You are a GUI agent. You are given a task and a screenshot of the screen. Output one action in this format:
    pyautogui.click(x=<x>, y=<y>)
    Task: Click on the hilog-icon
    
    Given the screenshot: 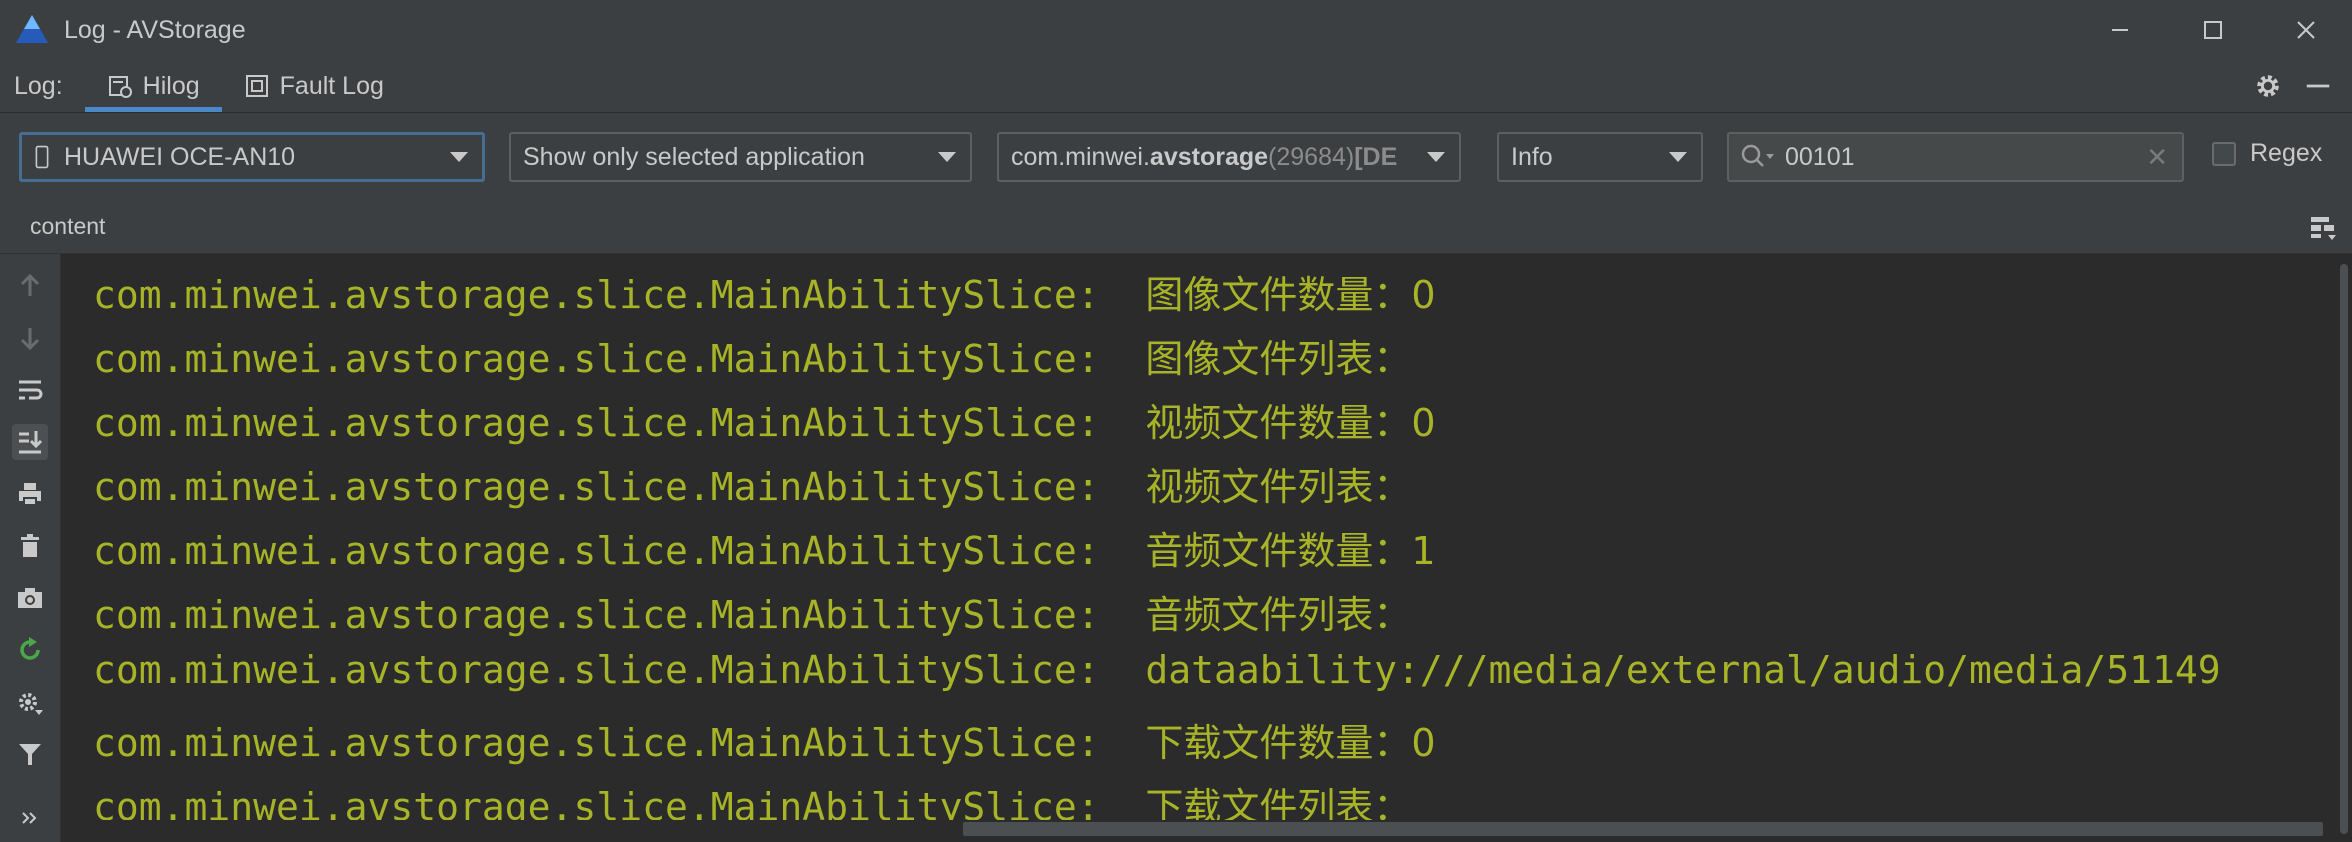 What is the action you would take?
    pyautogui.click(x=120, y=87)
    